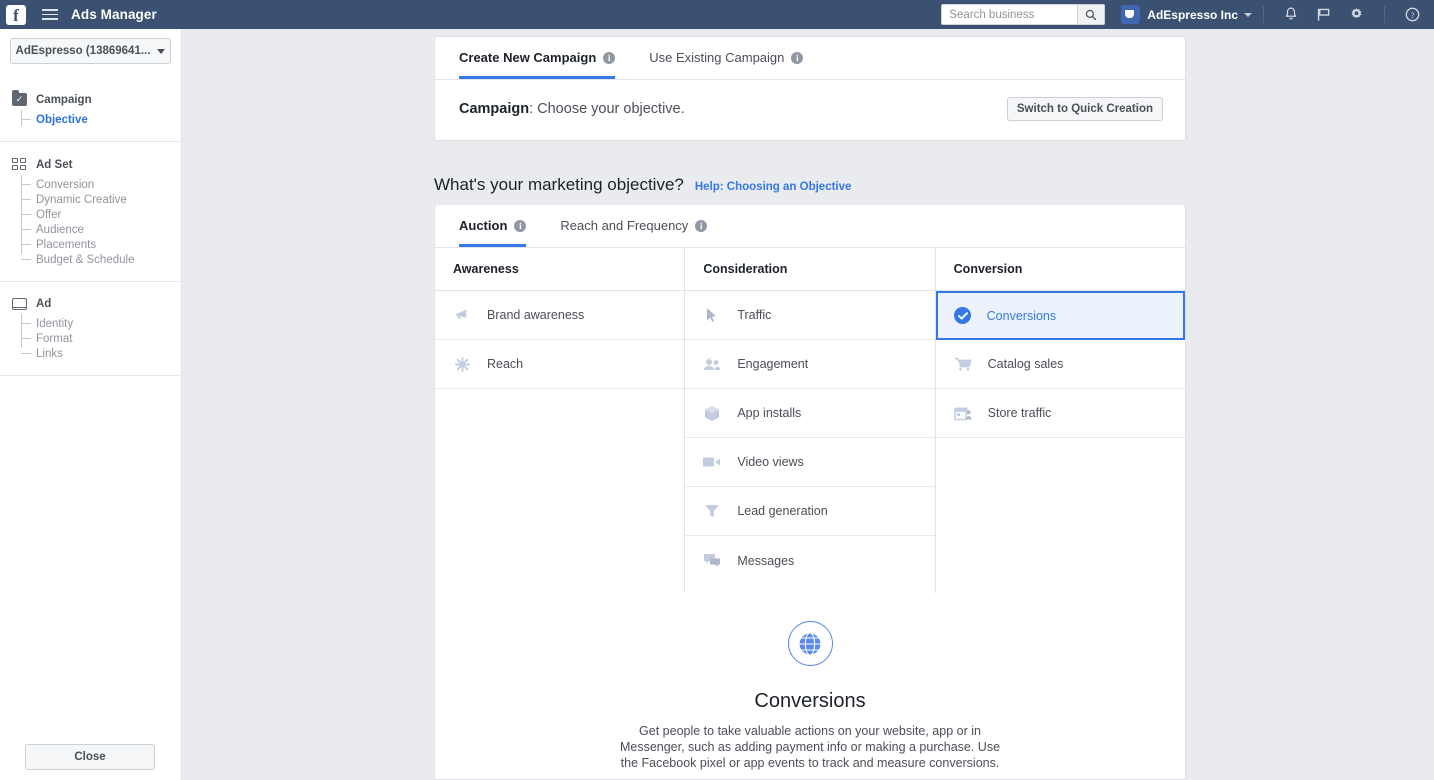 The height and width of the screenshot is (780, 1434). Describe the element at coordinates (114, 14) in the screenshot. I see `app-title: Ads Manager` at that location.